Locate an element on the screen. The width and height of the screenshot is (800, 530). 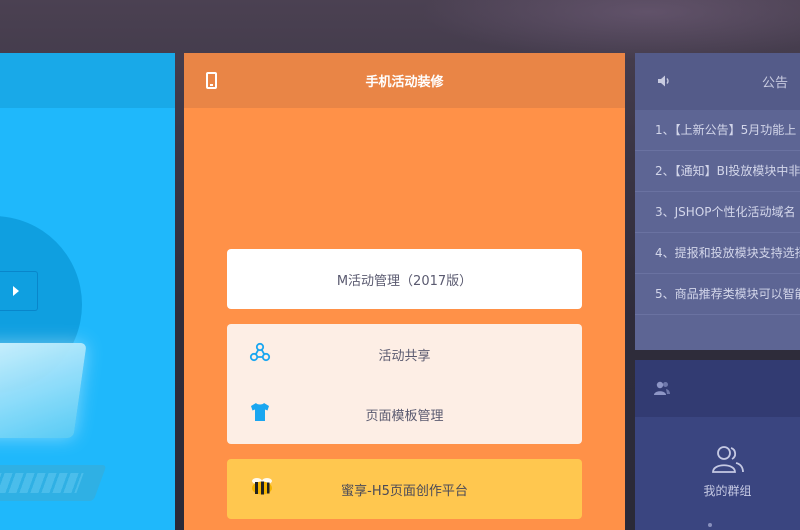
my-groups-link: 我的群组 is located at coordinates (727, 471).